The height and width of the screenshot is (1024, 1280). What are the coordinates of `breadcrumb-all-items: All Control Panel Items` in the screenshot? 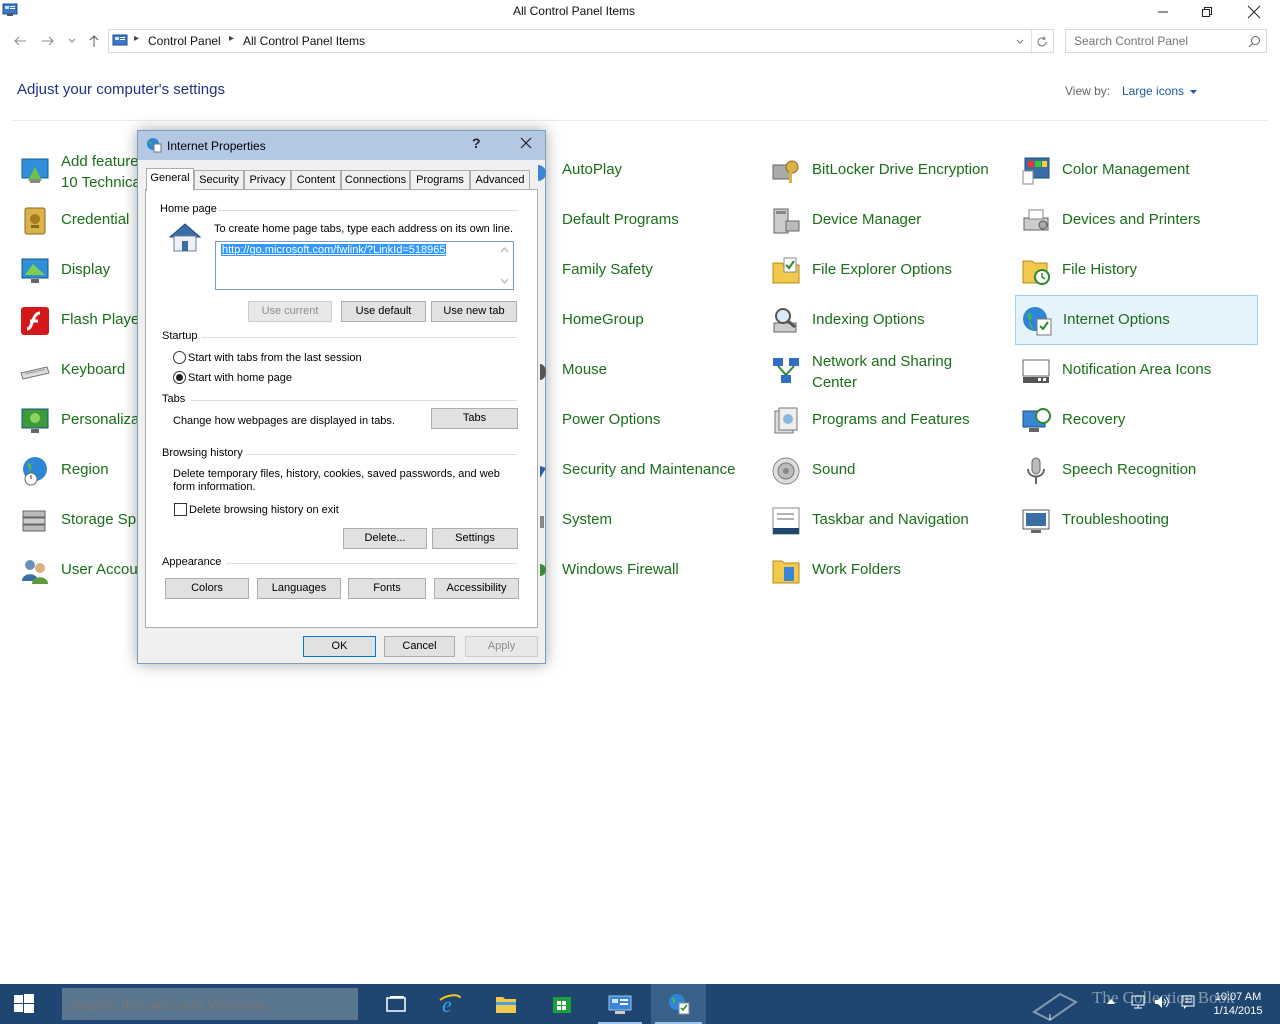 It's located at (304, 41).